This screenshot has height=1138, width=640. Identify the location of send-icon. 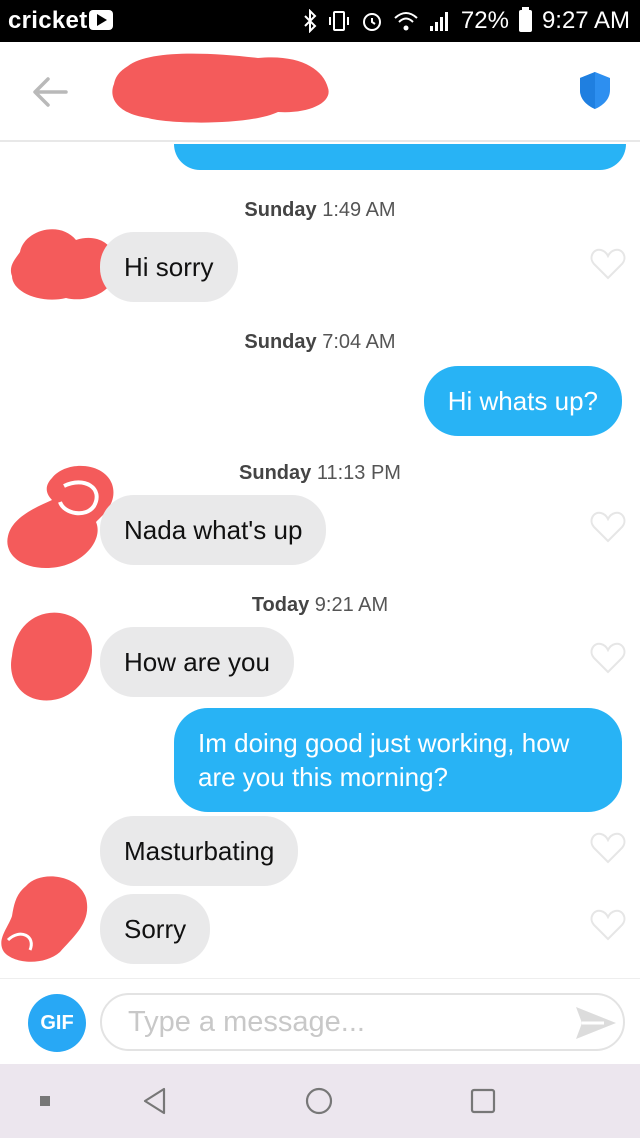
(596, 1023).